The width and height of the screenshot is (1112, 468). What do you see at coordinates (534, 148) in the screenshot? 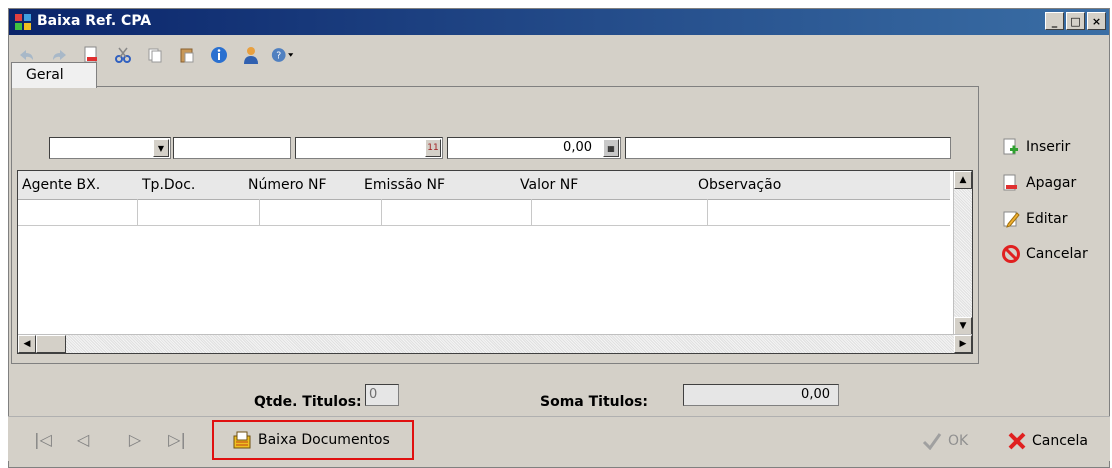
I see `valor-input: 0,00 ▦` at bounding box center [534, 148].